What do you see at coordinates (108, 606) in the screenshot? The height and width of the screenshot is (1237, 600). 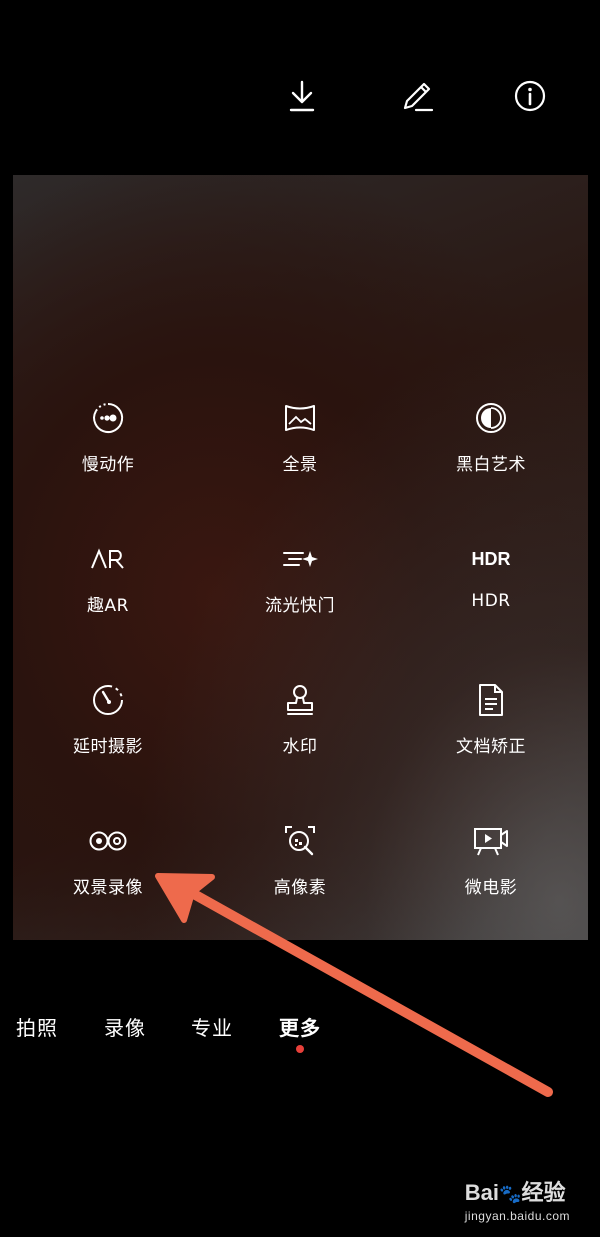 I see `mode-label: 趣AR` at bounding box center [108, 606].